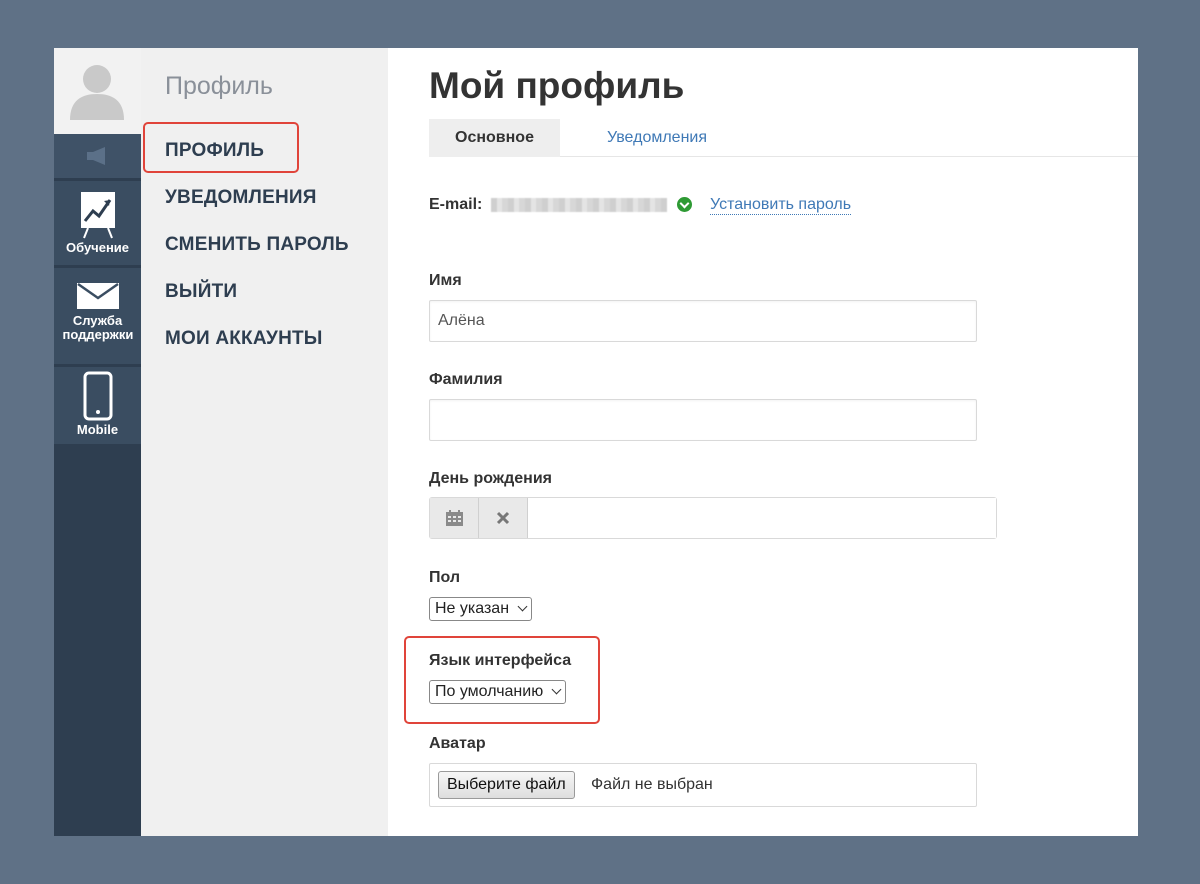 This screenshot has width=1200, height=884. Describe the element at coordinates (97, 215) in the screenshot. I see `chart-board-icon` at that location.